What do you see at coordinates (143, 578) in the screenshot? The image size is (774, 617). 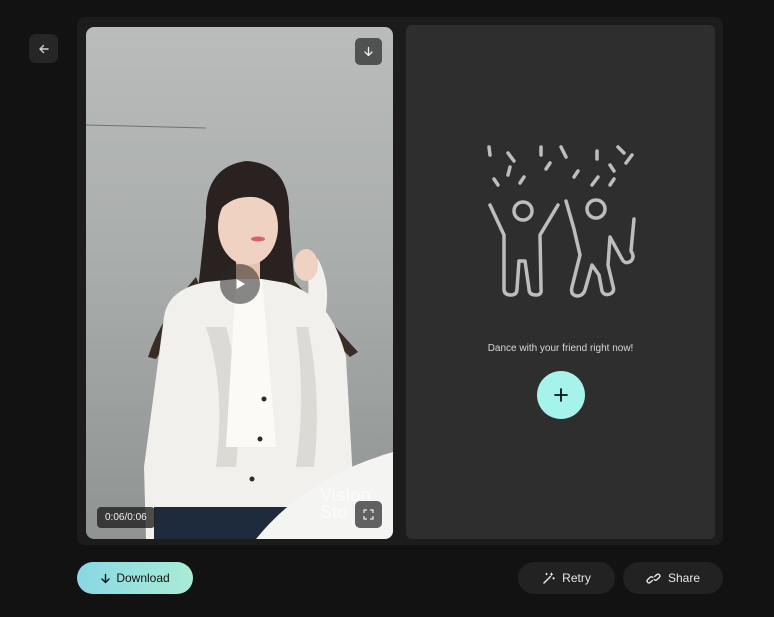 I see `download-label: Download` at bounding box center [143, 578].